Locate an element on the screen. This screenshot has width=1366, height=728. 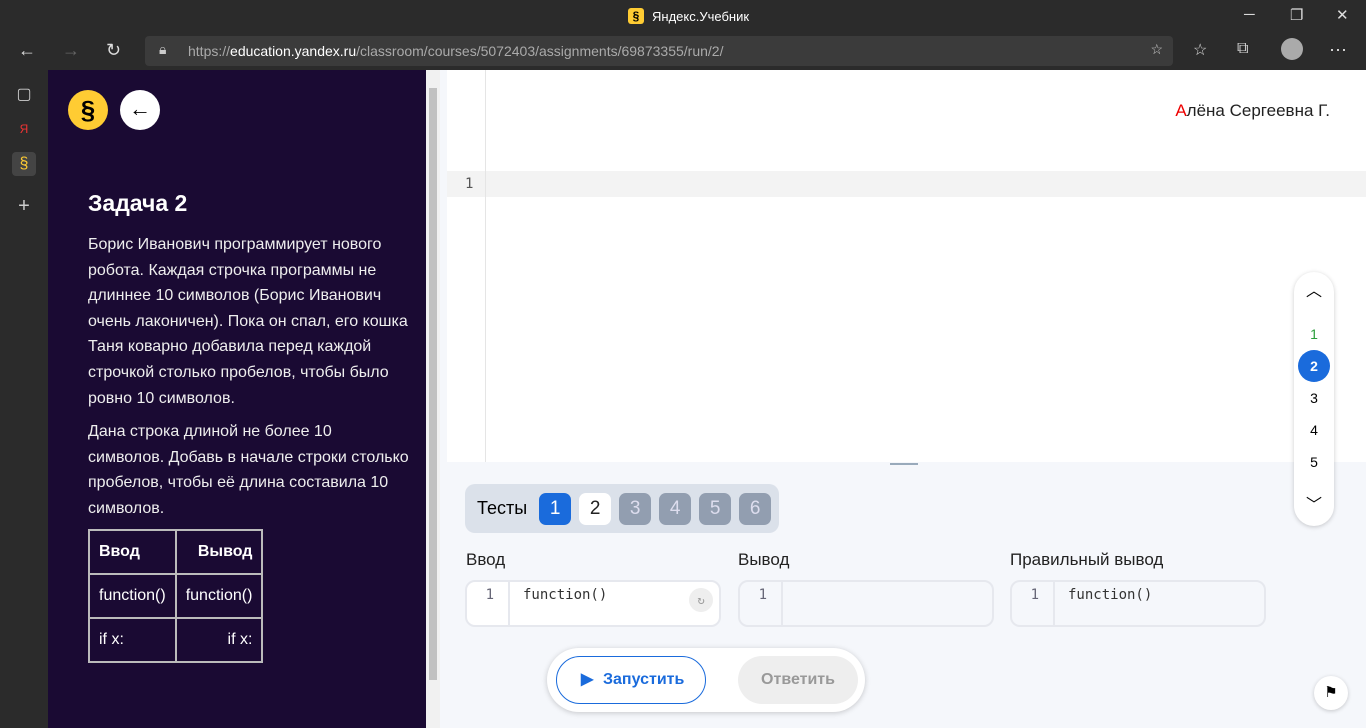
user-name-rest: лёна Сергеевна Г. is located at coordinates (1258, 110).